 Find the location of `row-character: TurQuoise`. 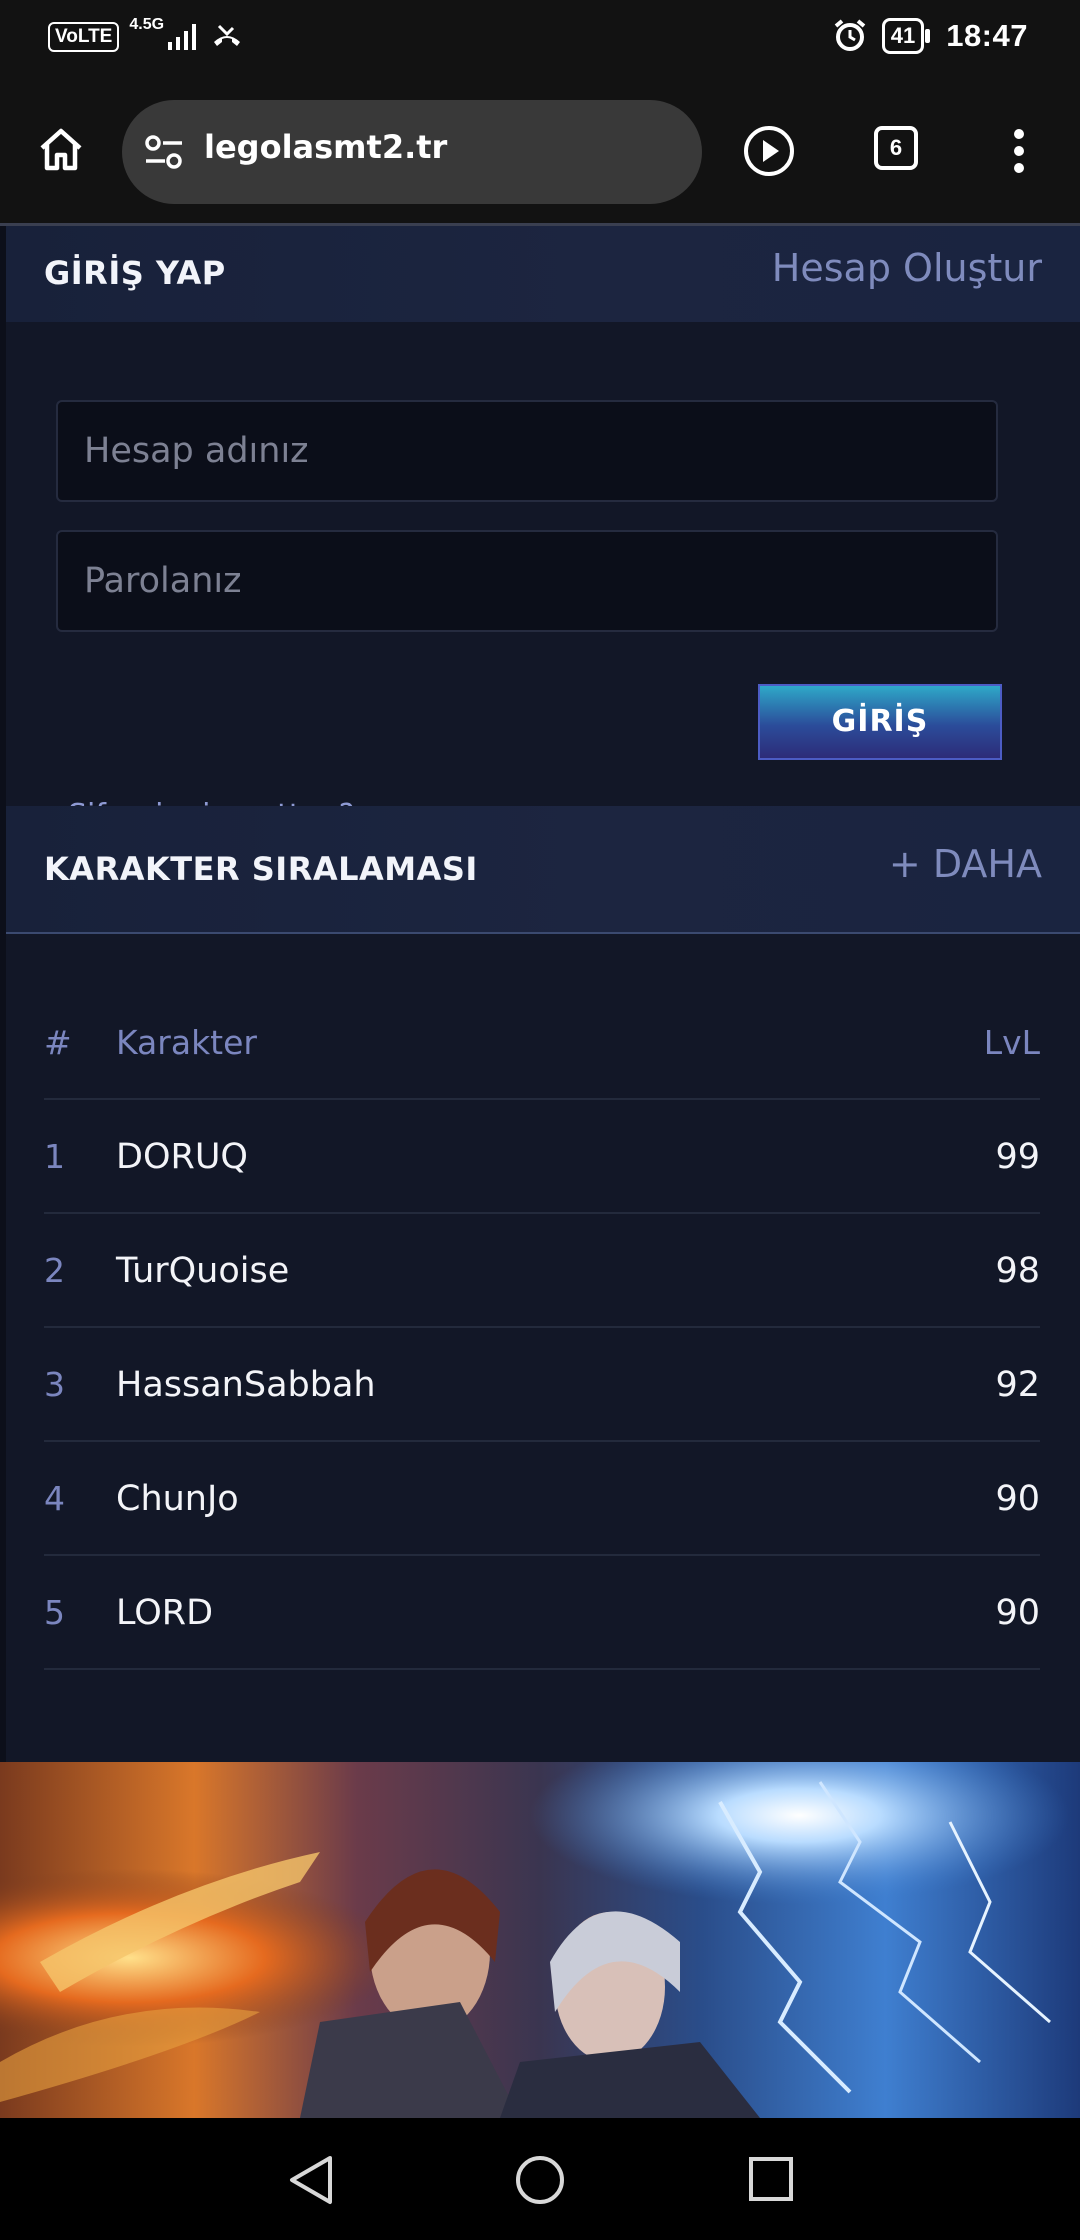

row-character: TurQuoise is located at coordinates (203, 1271).